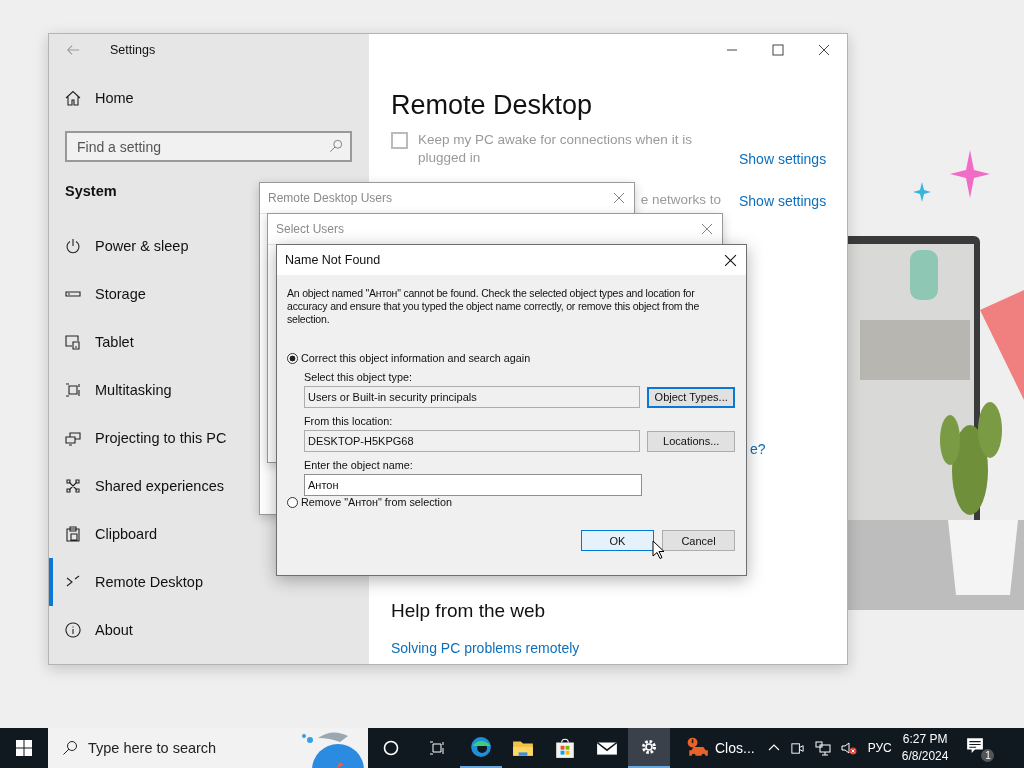 The image size is (1024, 768). Describe the element at coordinates (469, 611) in the screenshot. I see `help-heading: Help from the web` at that location.